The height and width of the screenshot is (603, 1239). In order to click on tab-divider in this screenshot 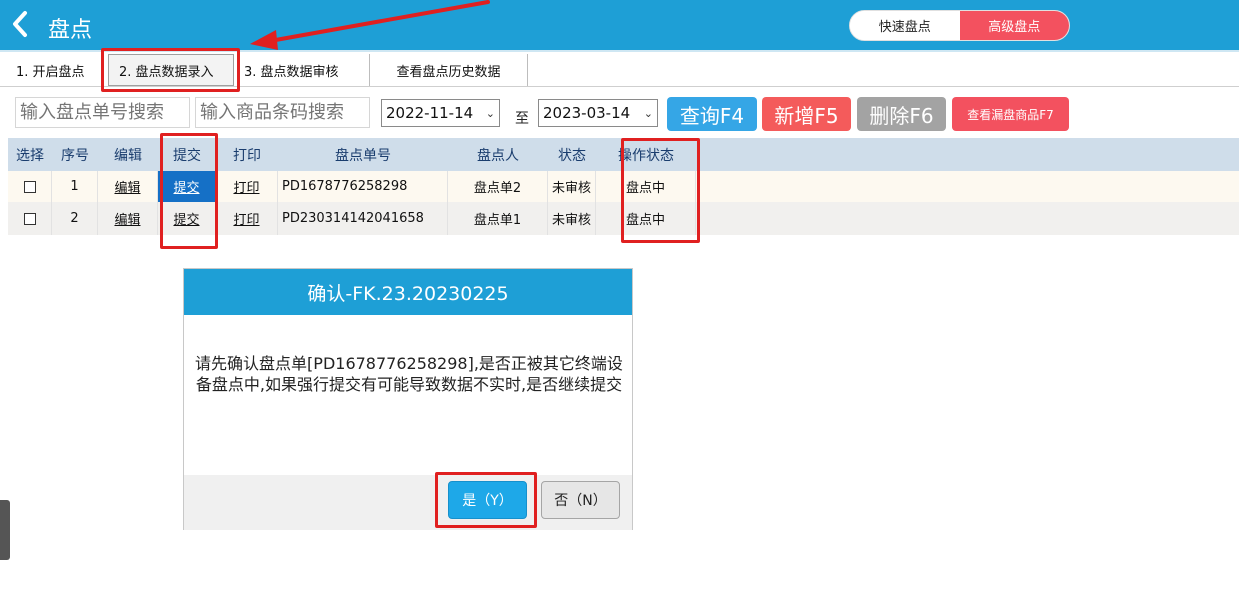, I will do `click(619, 86)`.